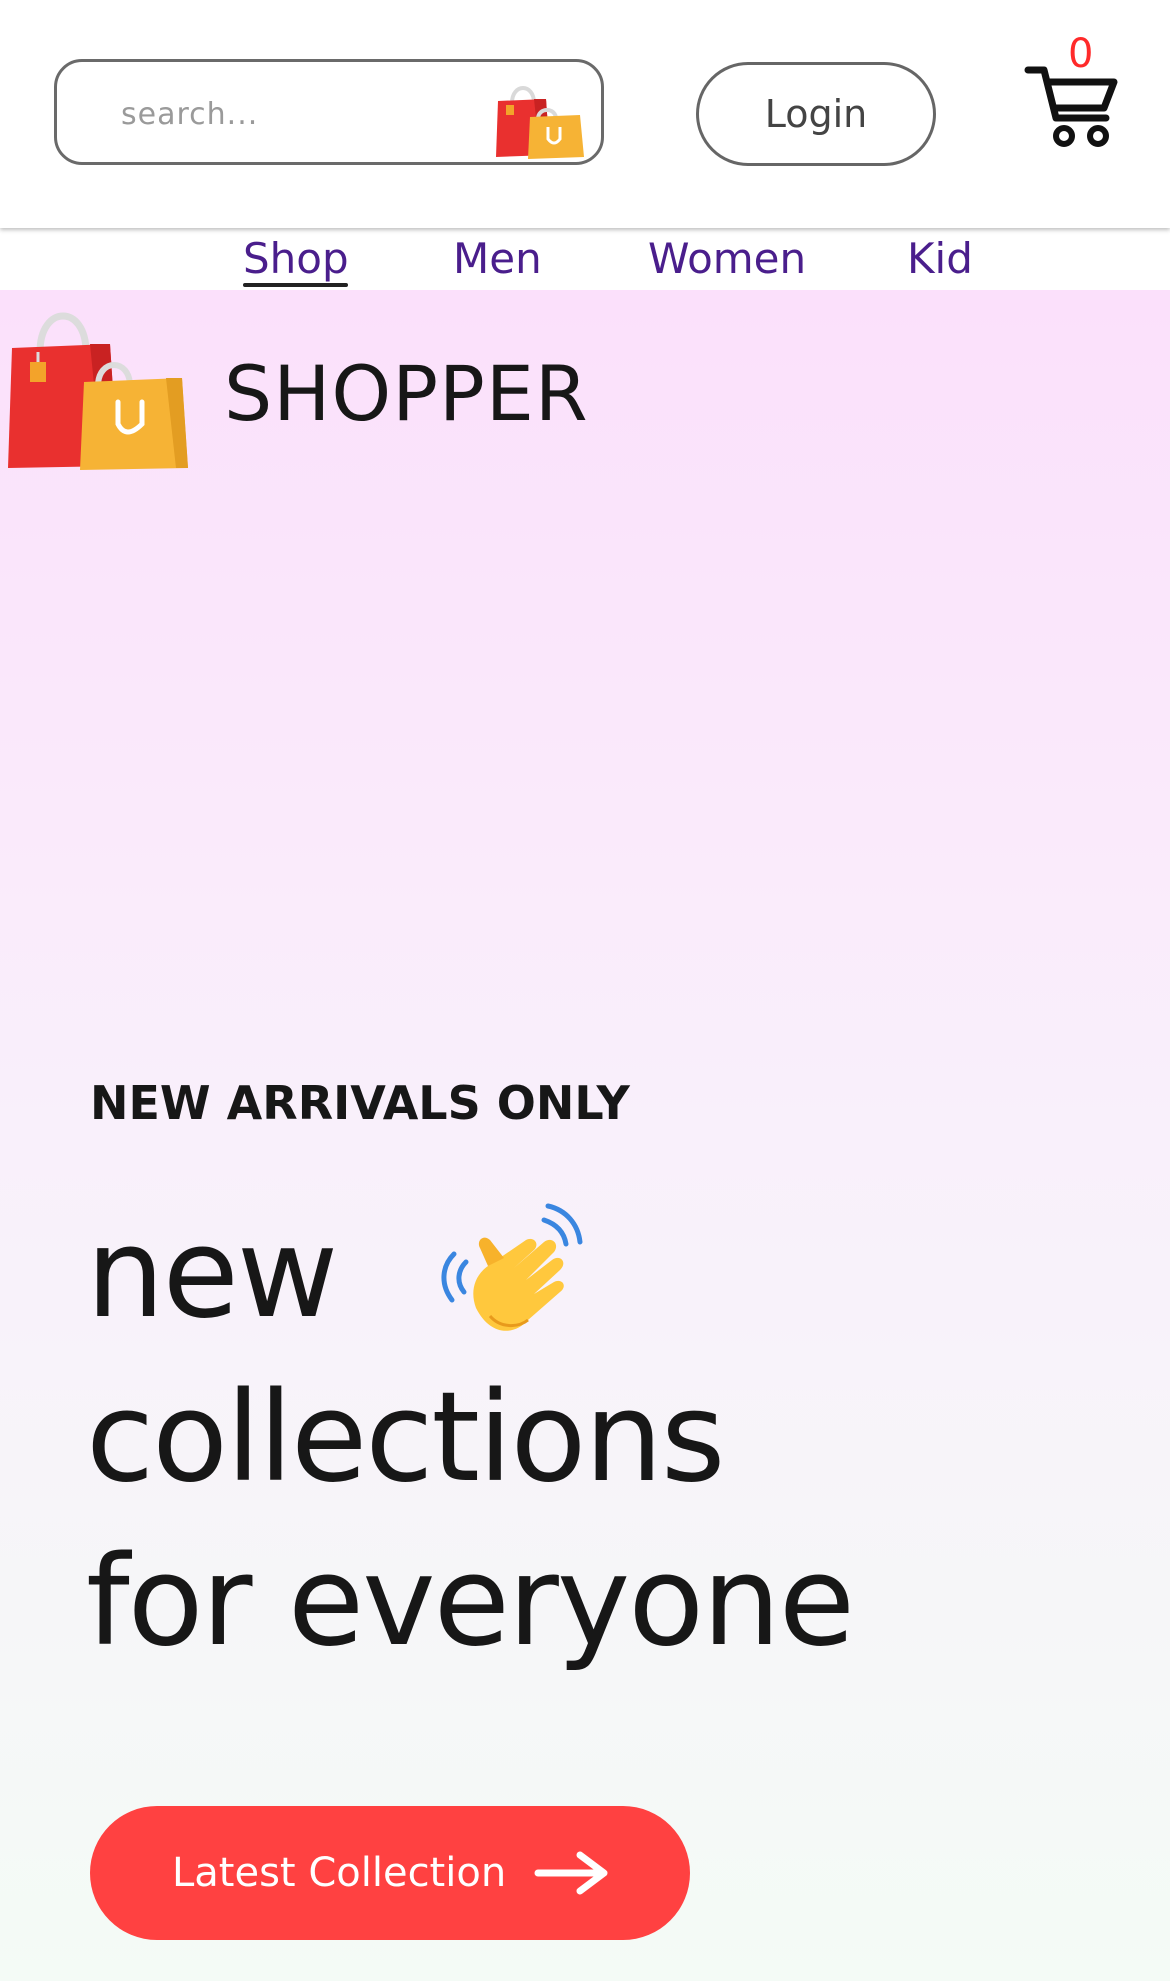 Image resolution: width=1170 pixels, height=1981 pixels. What do you see at coordinates (339, 1873) in the screenshot?
I see `latest-collection-label: Latest Collection` at bounding box center [339, 1873].